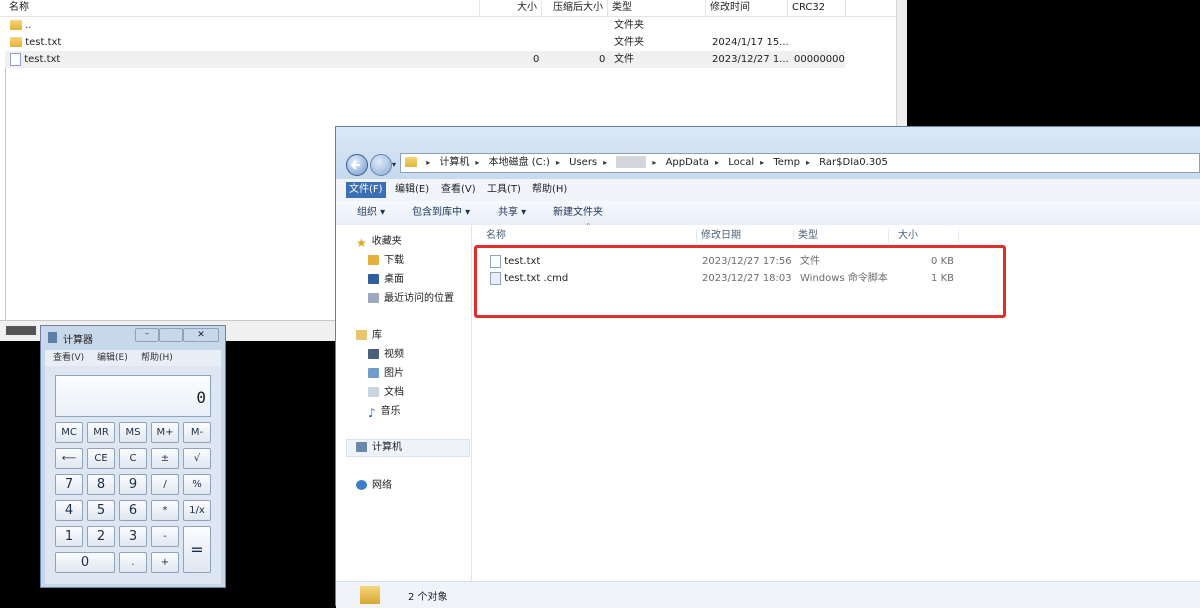 The height and width of the screenshot is (608, 1200). What do you see at coordinates (101, 536) in the screenshot?
I see `key-2: 2` at bounding box center [101, 536].